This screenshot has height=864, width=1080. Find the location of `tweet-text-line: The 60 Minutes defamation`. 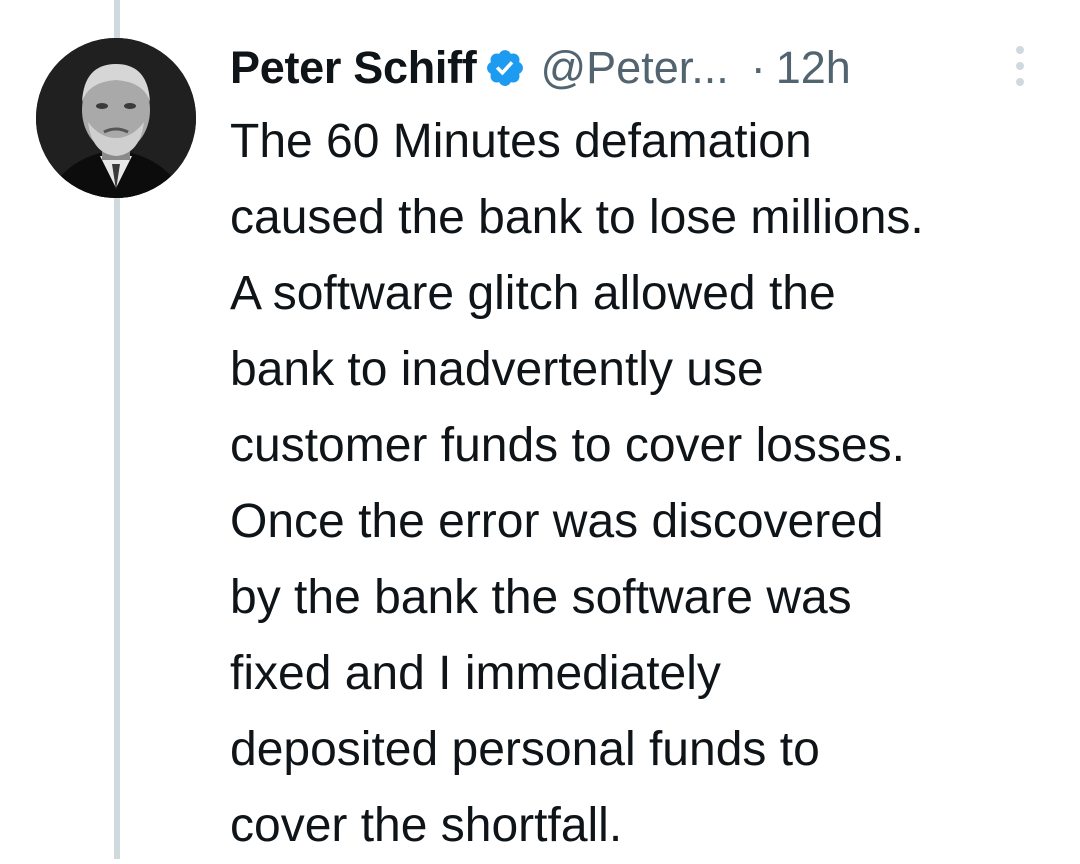

tweet-text-line: The 60 Minutes defamation is located at coordinates (521, 141).